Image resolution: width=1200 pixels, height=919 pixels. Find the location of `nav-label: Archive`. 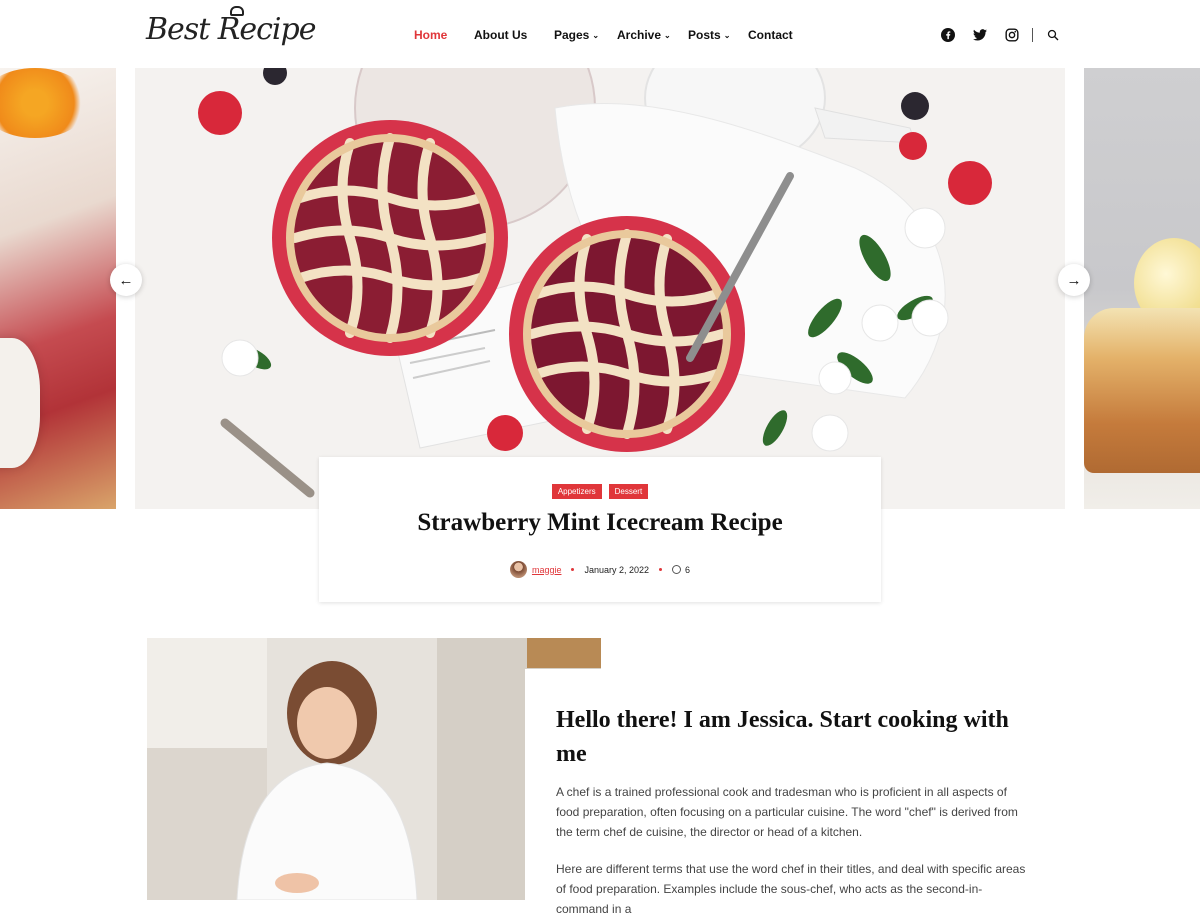

nav-label: Archive is located at coordinates (639, 35).